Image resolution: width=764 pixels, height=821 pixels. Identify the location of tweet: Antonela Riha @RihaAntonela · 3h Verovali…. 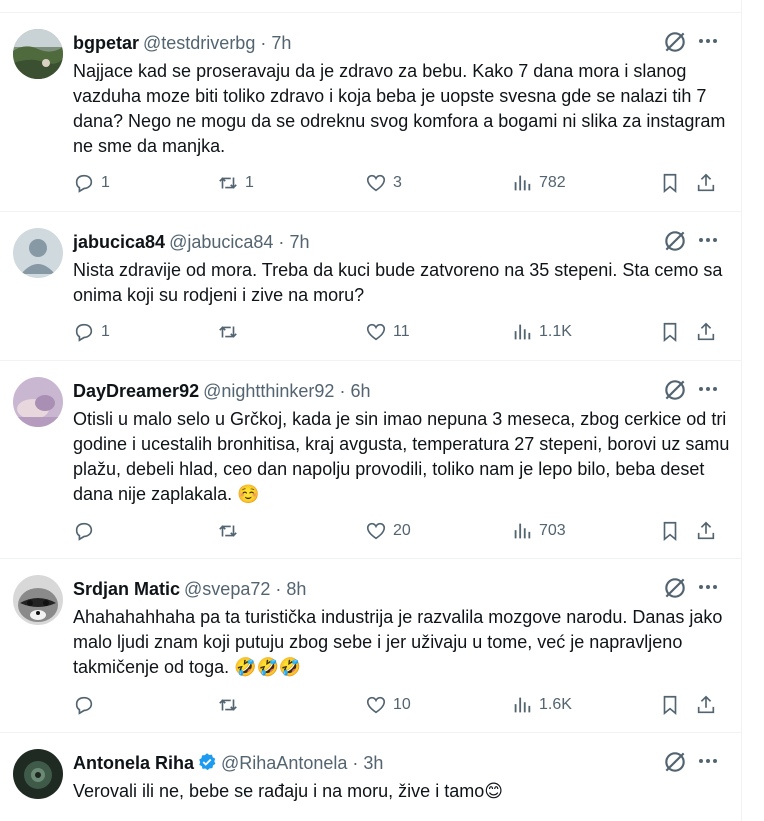
(370, 777).